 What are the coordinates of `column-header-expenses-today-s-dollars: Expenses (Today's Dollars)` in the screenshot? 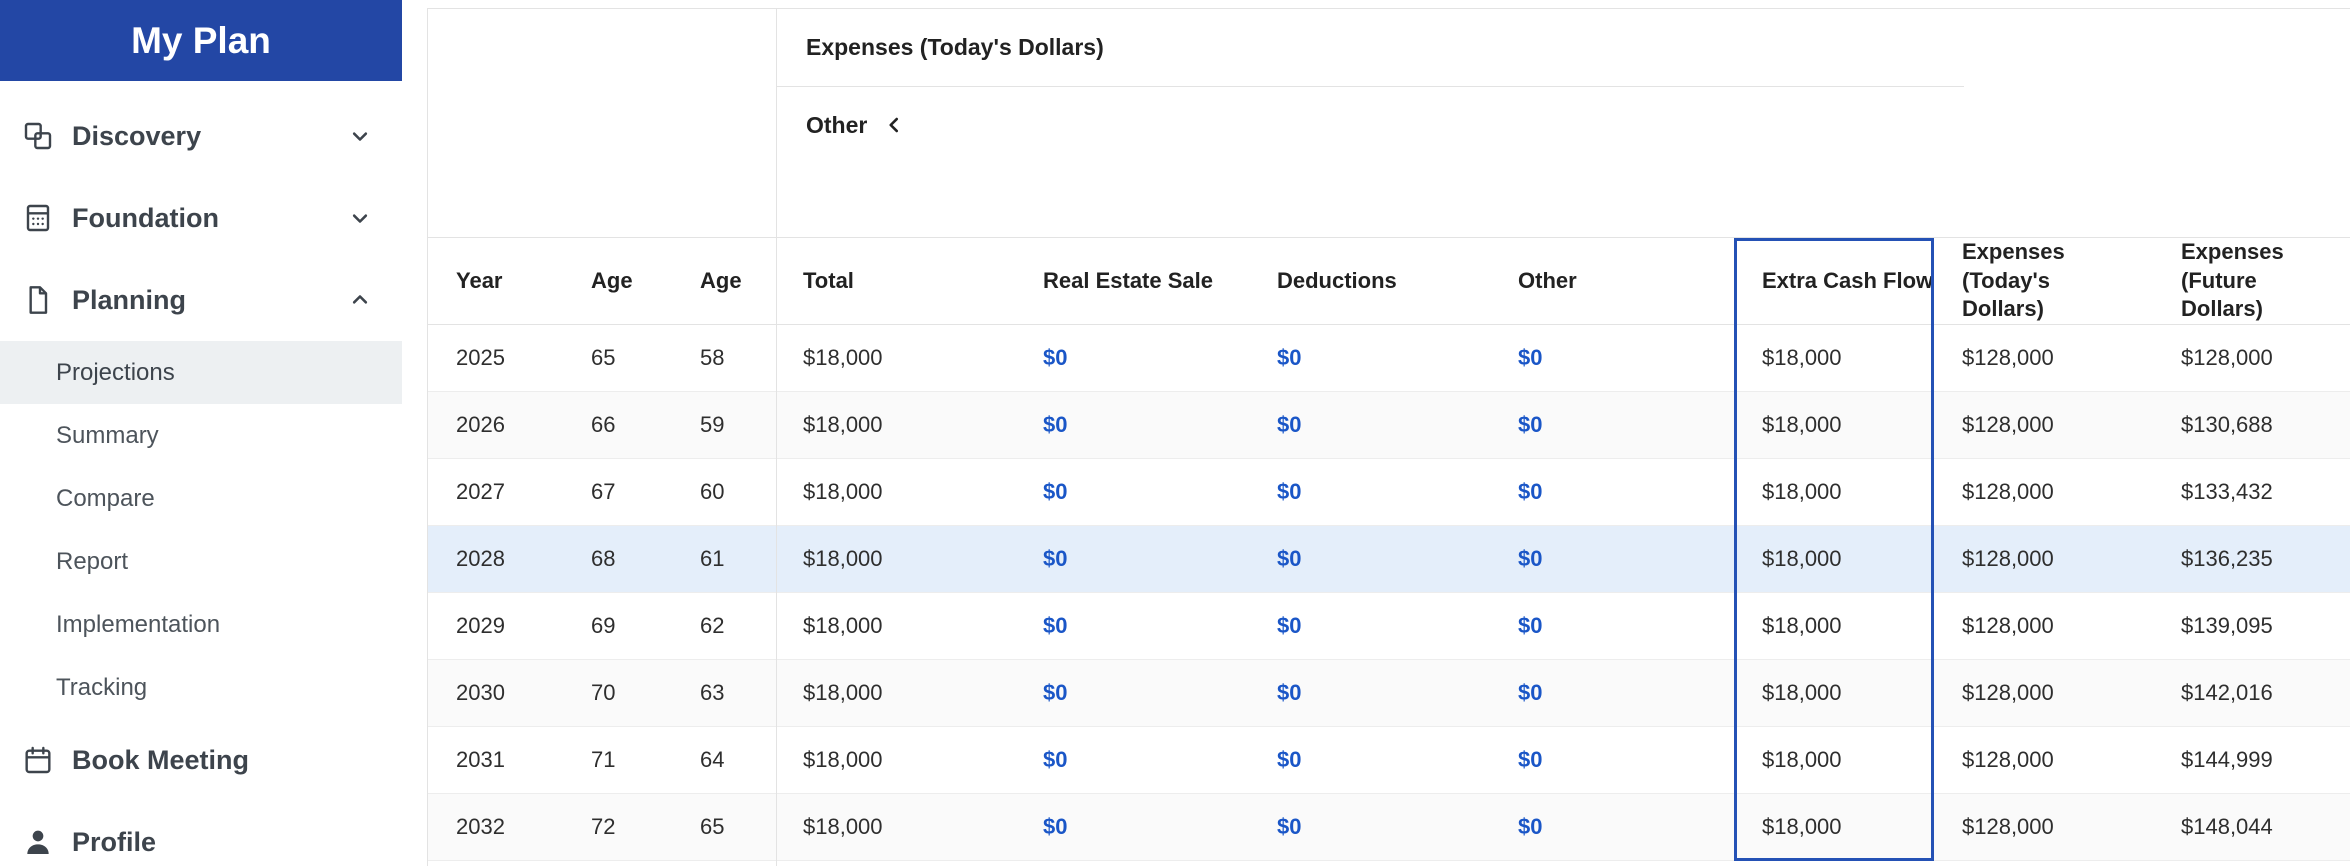 It's located at (2043, 281).